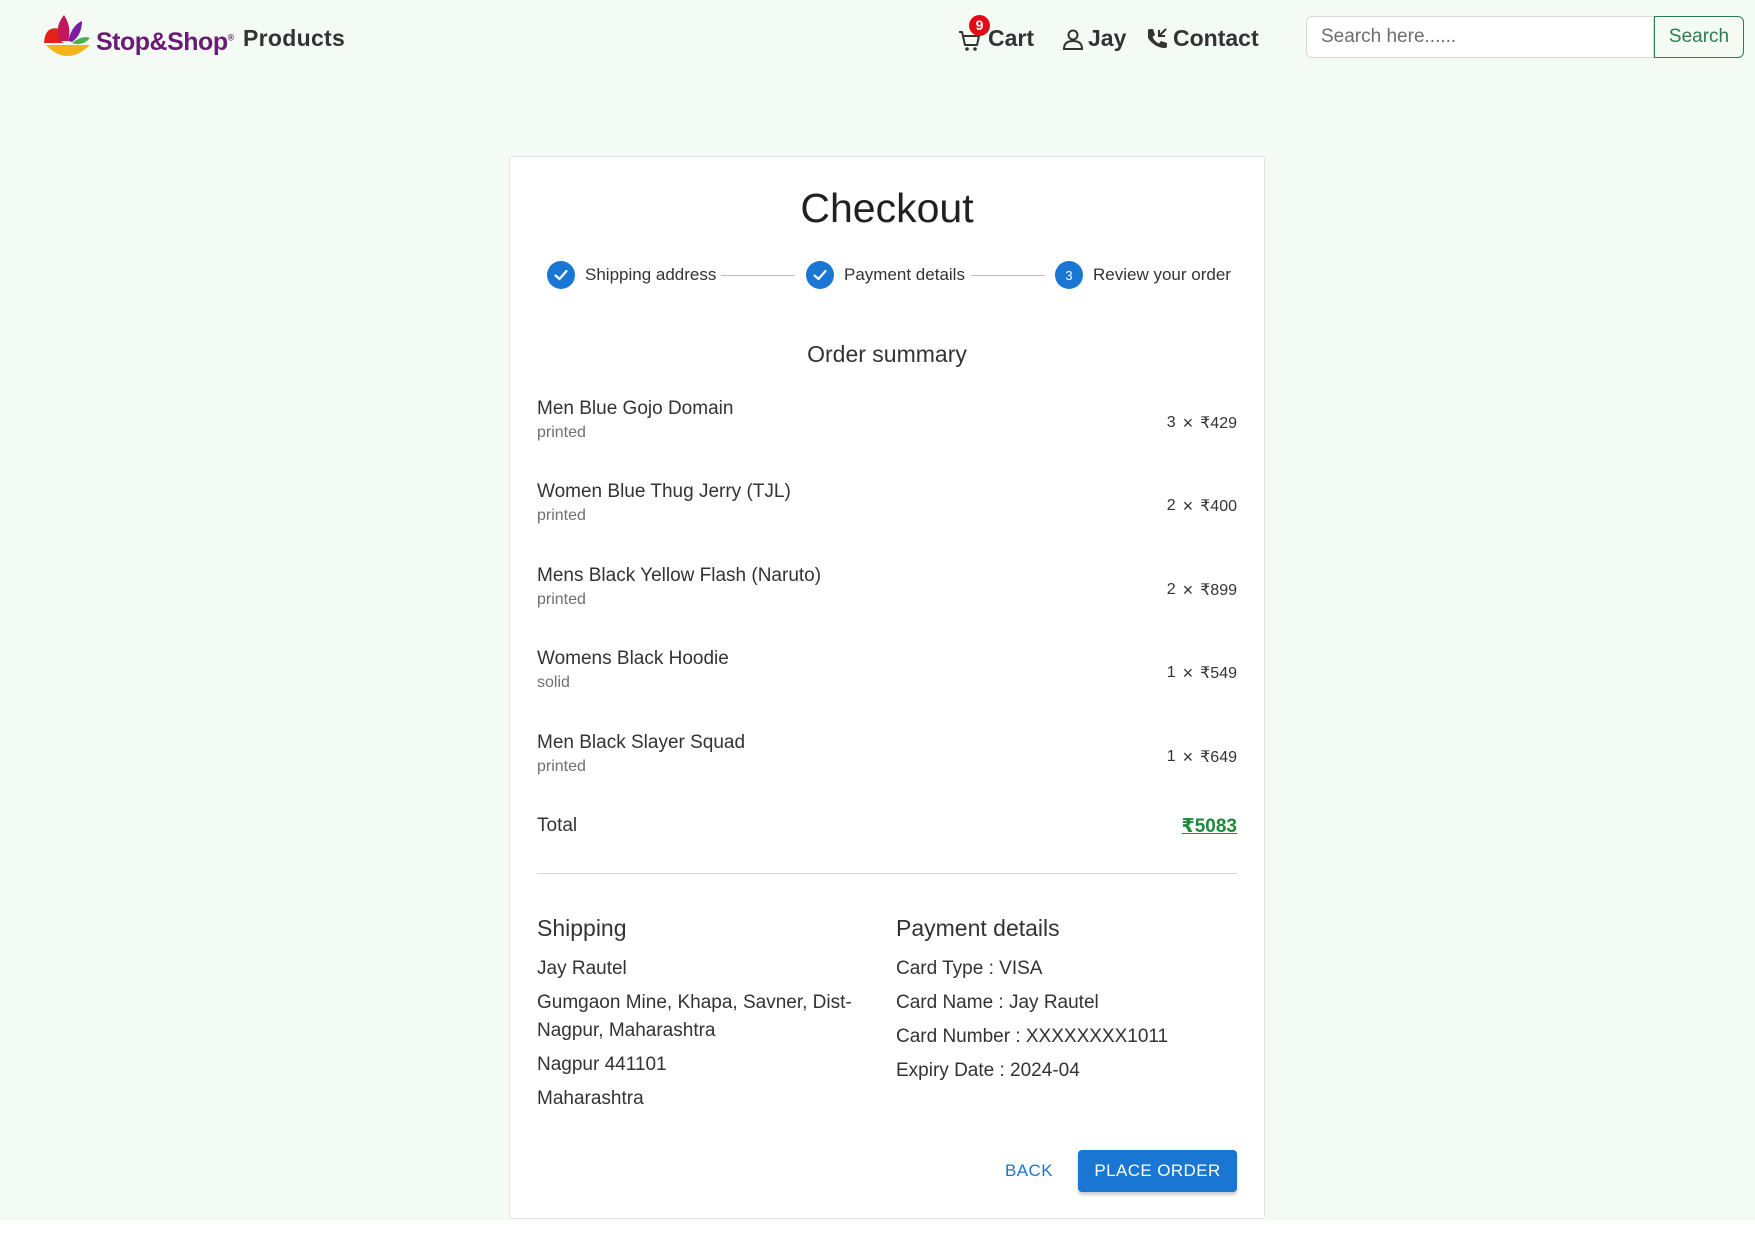  Describe the element at coordinates (1171, 422) in the screenshot. I see `item-quantity: 3` at that location.